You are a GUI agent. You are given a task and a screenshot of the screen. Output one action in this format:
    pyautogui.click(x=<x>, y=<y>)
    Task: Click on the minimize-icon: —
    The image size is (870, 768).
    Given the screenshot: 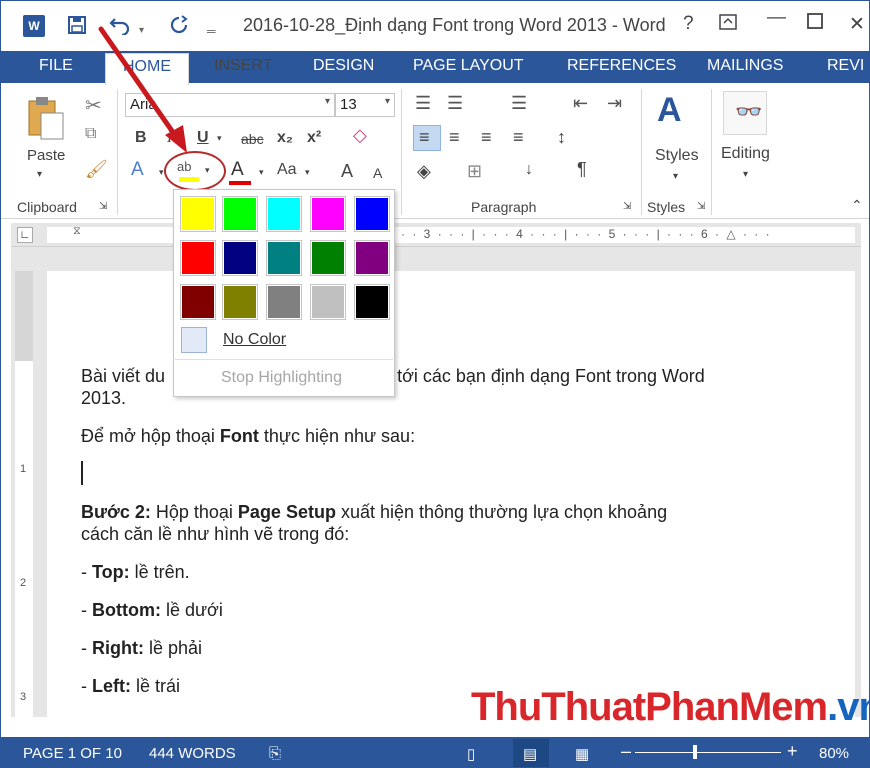 What is the action you would take?
    pyautogui.click(x=776, y=18)
    